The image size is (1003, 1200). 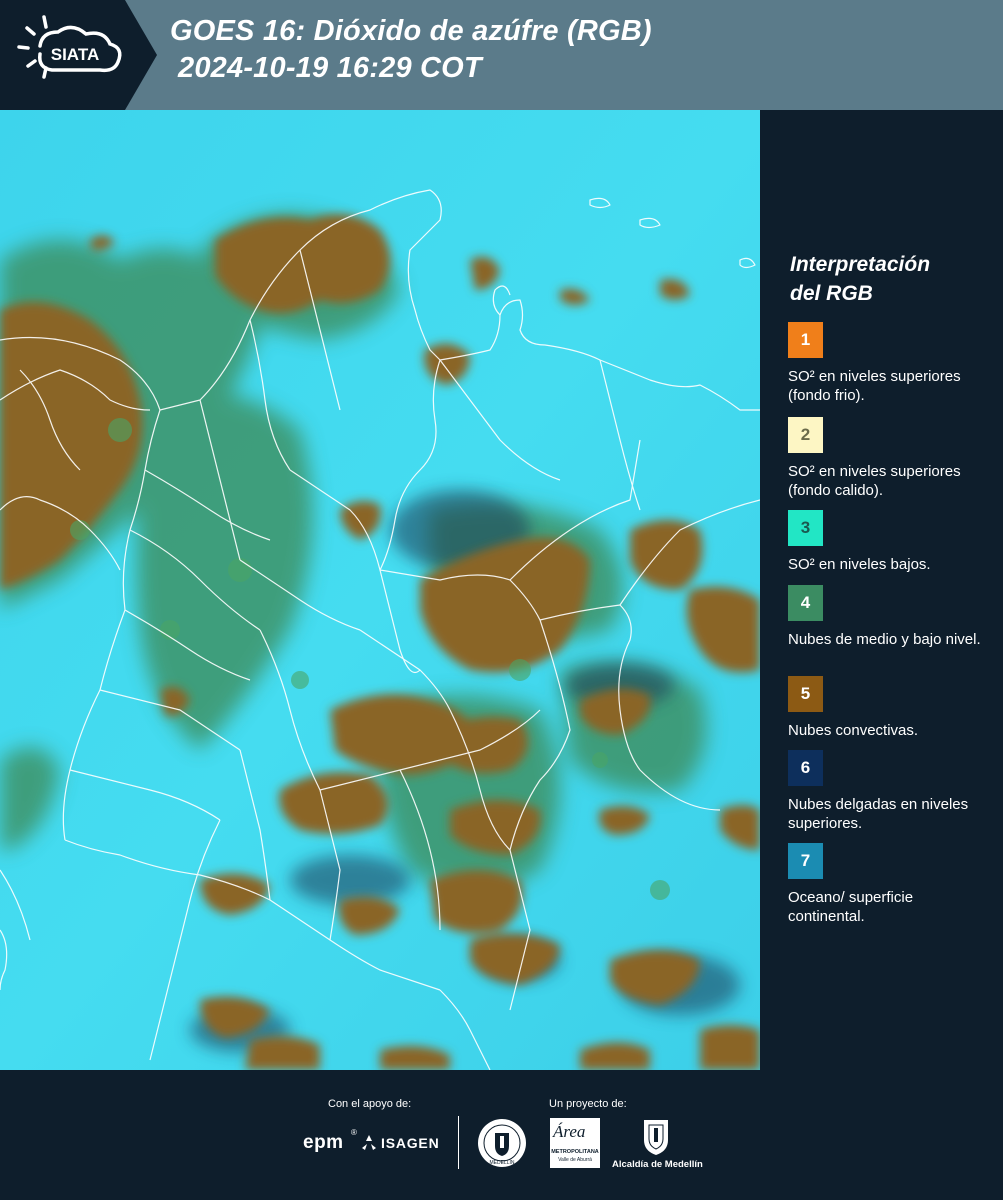 I want to click on legend-label-4: Nubes de medio y bajo nivel., so click(x=884, y=639).